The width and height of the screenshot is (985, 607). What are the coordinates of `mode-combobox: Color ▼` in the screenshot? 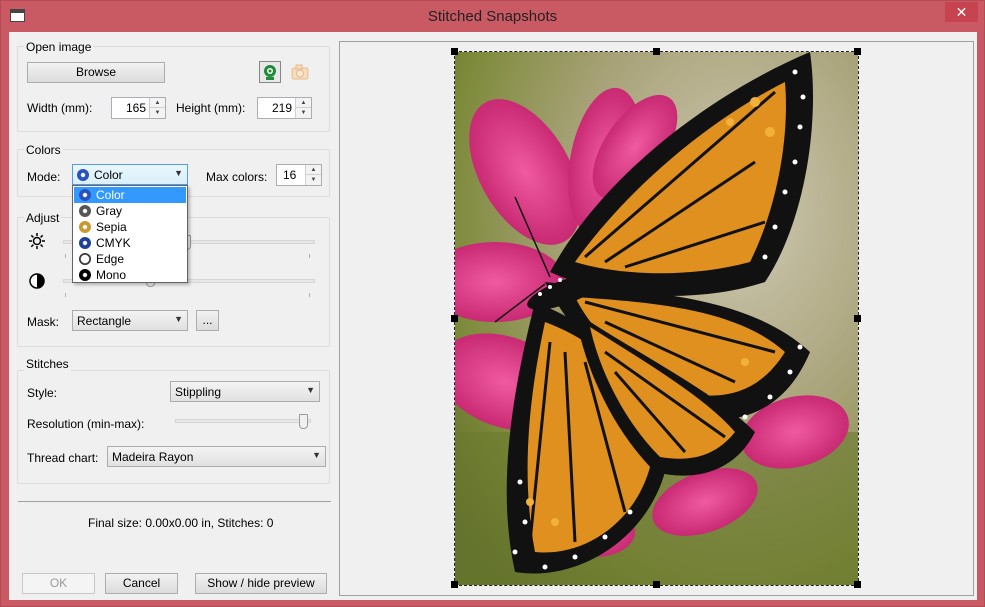 It's located at (130, 174).